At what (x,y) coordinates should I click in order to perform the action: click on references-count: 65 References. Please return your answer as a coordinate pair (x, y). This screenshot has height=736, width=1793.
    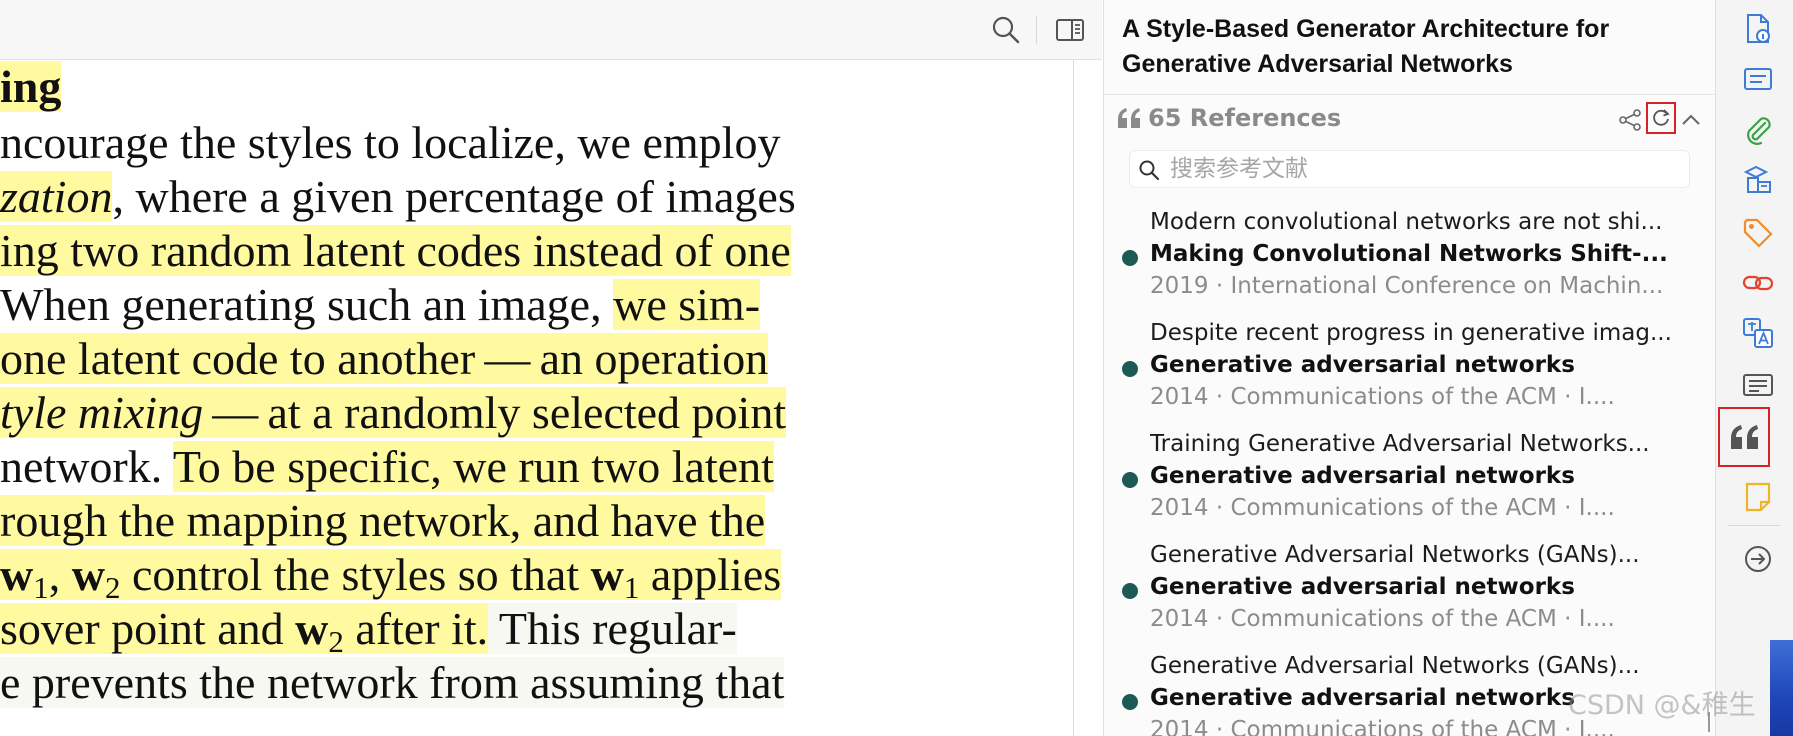
    Looking at the image, I should click on (1245, 118).